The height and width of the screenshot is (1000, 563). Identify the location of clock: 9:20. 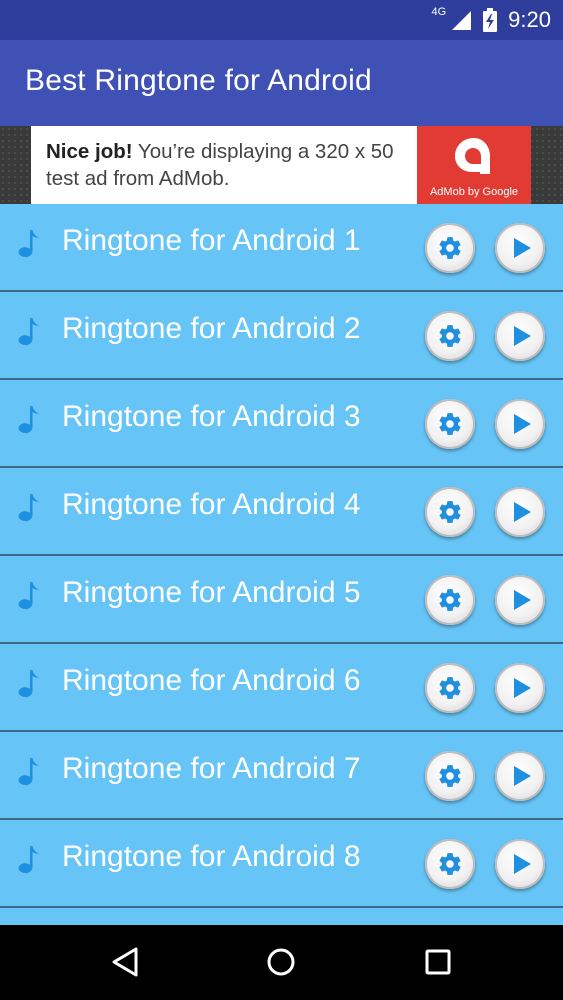
(529, 19).